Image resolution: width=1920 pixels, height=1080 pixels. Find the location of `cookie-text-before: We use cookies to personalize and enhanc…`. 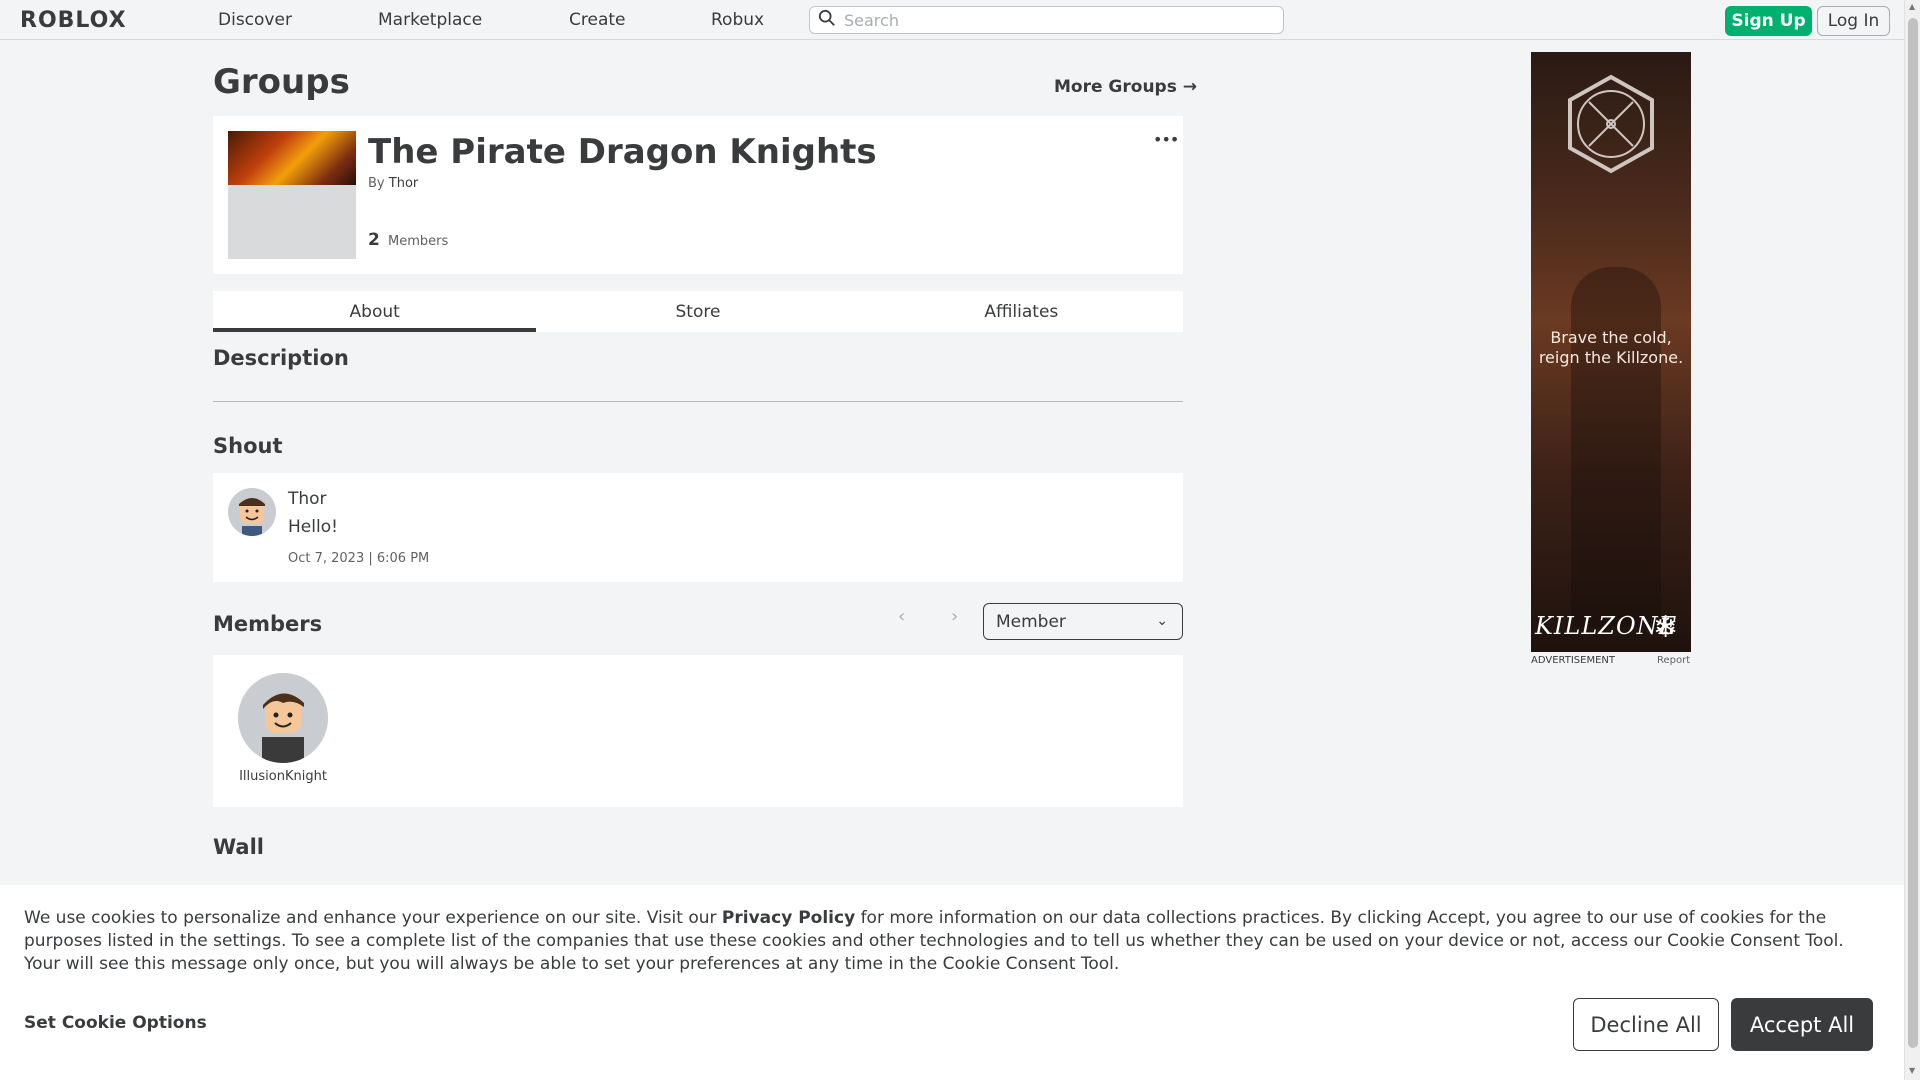

cookie-text-before: We use cookies to personalize and enhanc… is located at coordinates (373, 918).